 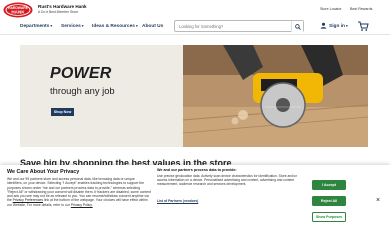 I want to click on store-subtitle: A Do it Best Member Store, so click(x=58, y=12).